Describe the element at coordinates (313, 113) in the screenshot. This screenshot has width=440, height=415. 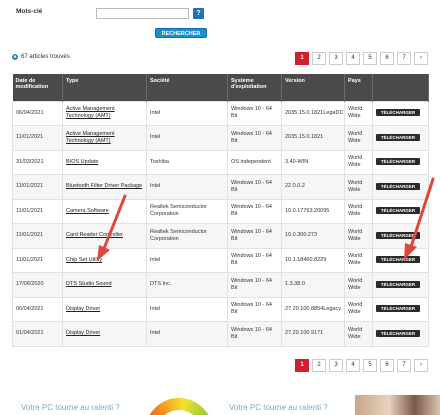
I see `cell-version: 2035.15.0.1821LegaDC` at that location.